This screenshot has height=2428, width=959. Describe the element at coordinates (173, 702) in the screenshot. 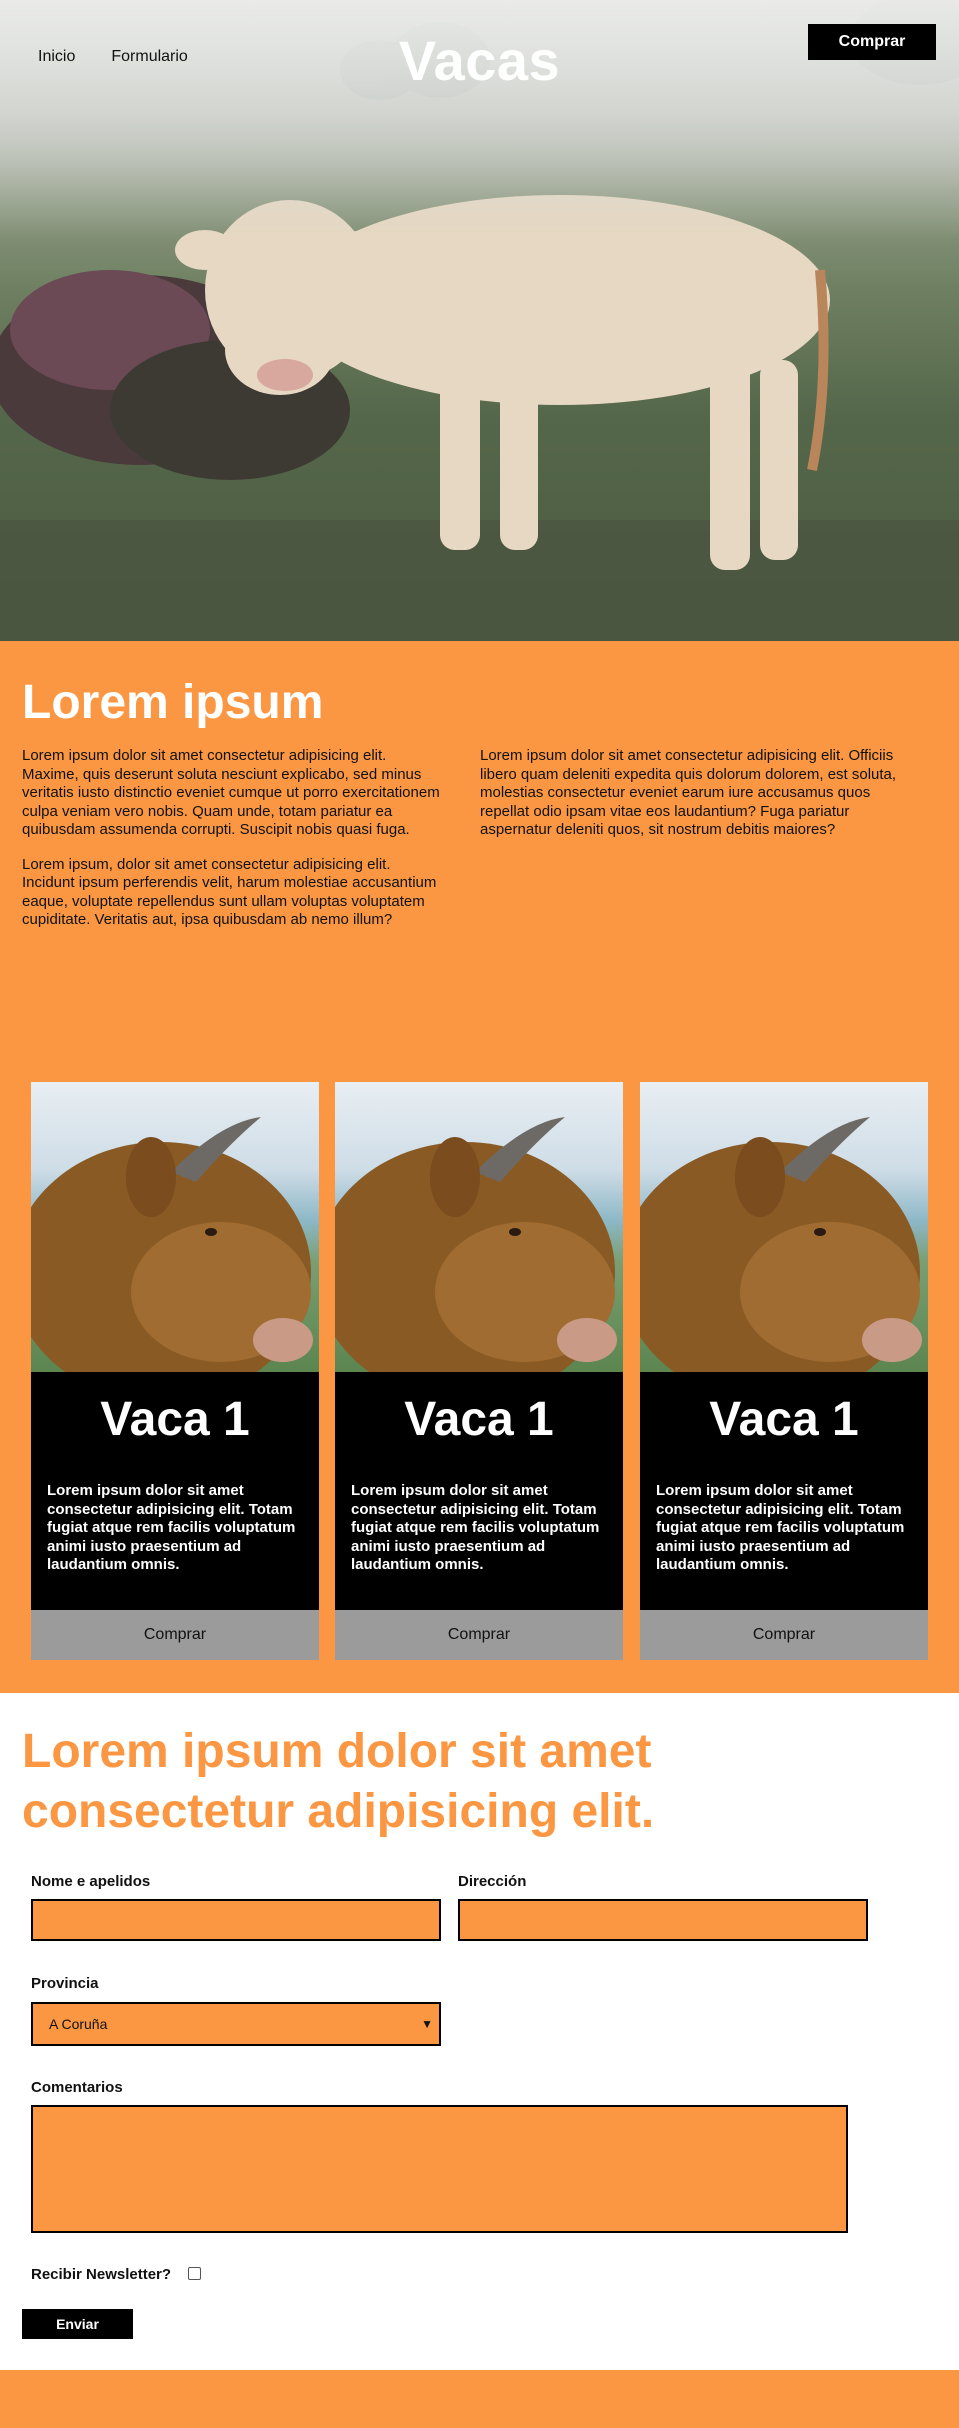

I see `intro-title: Lorem ipsum` at that location.